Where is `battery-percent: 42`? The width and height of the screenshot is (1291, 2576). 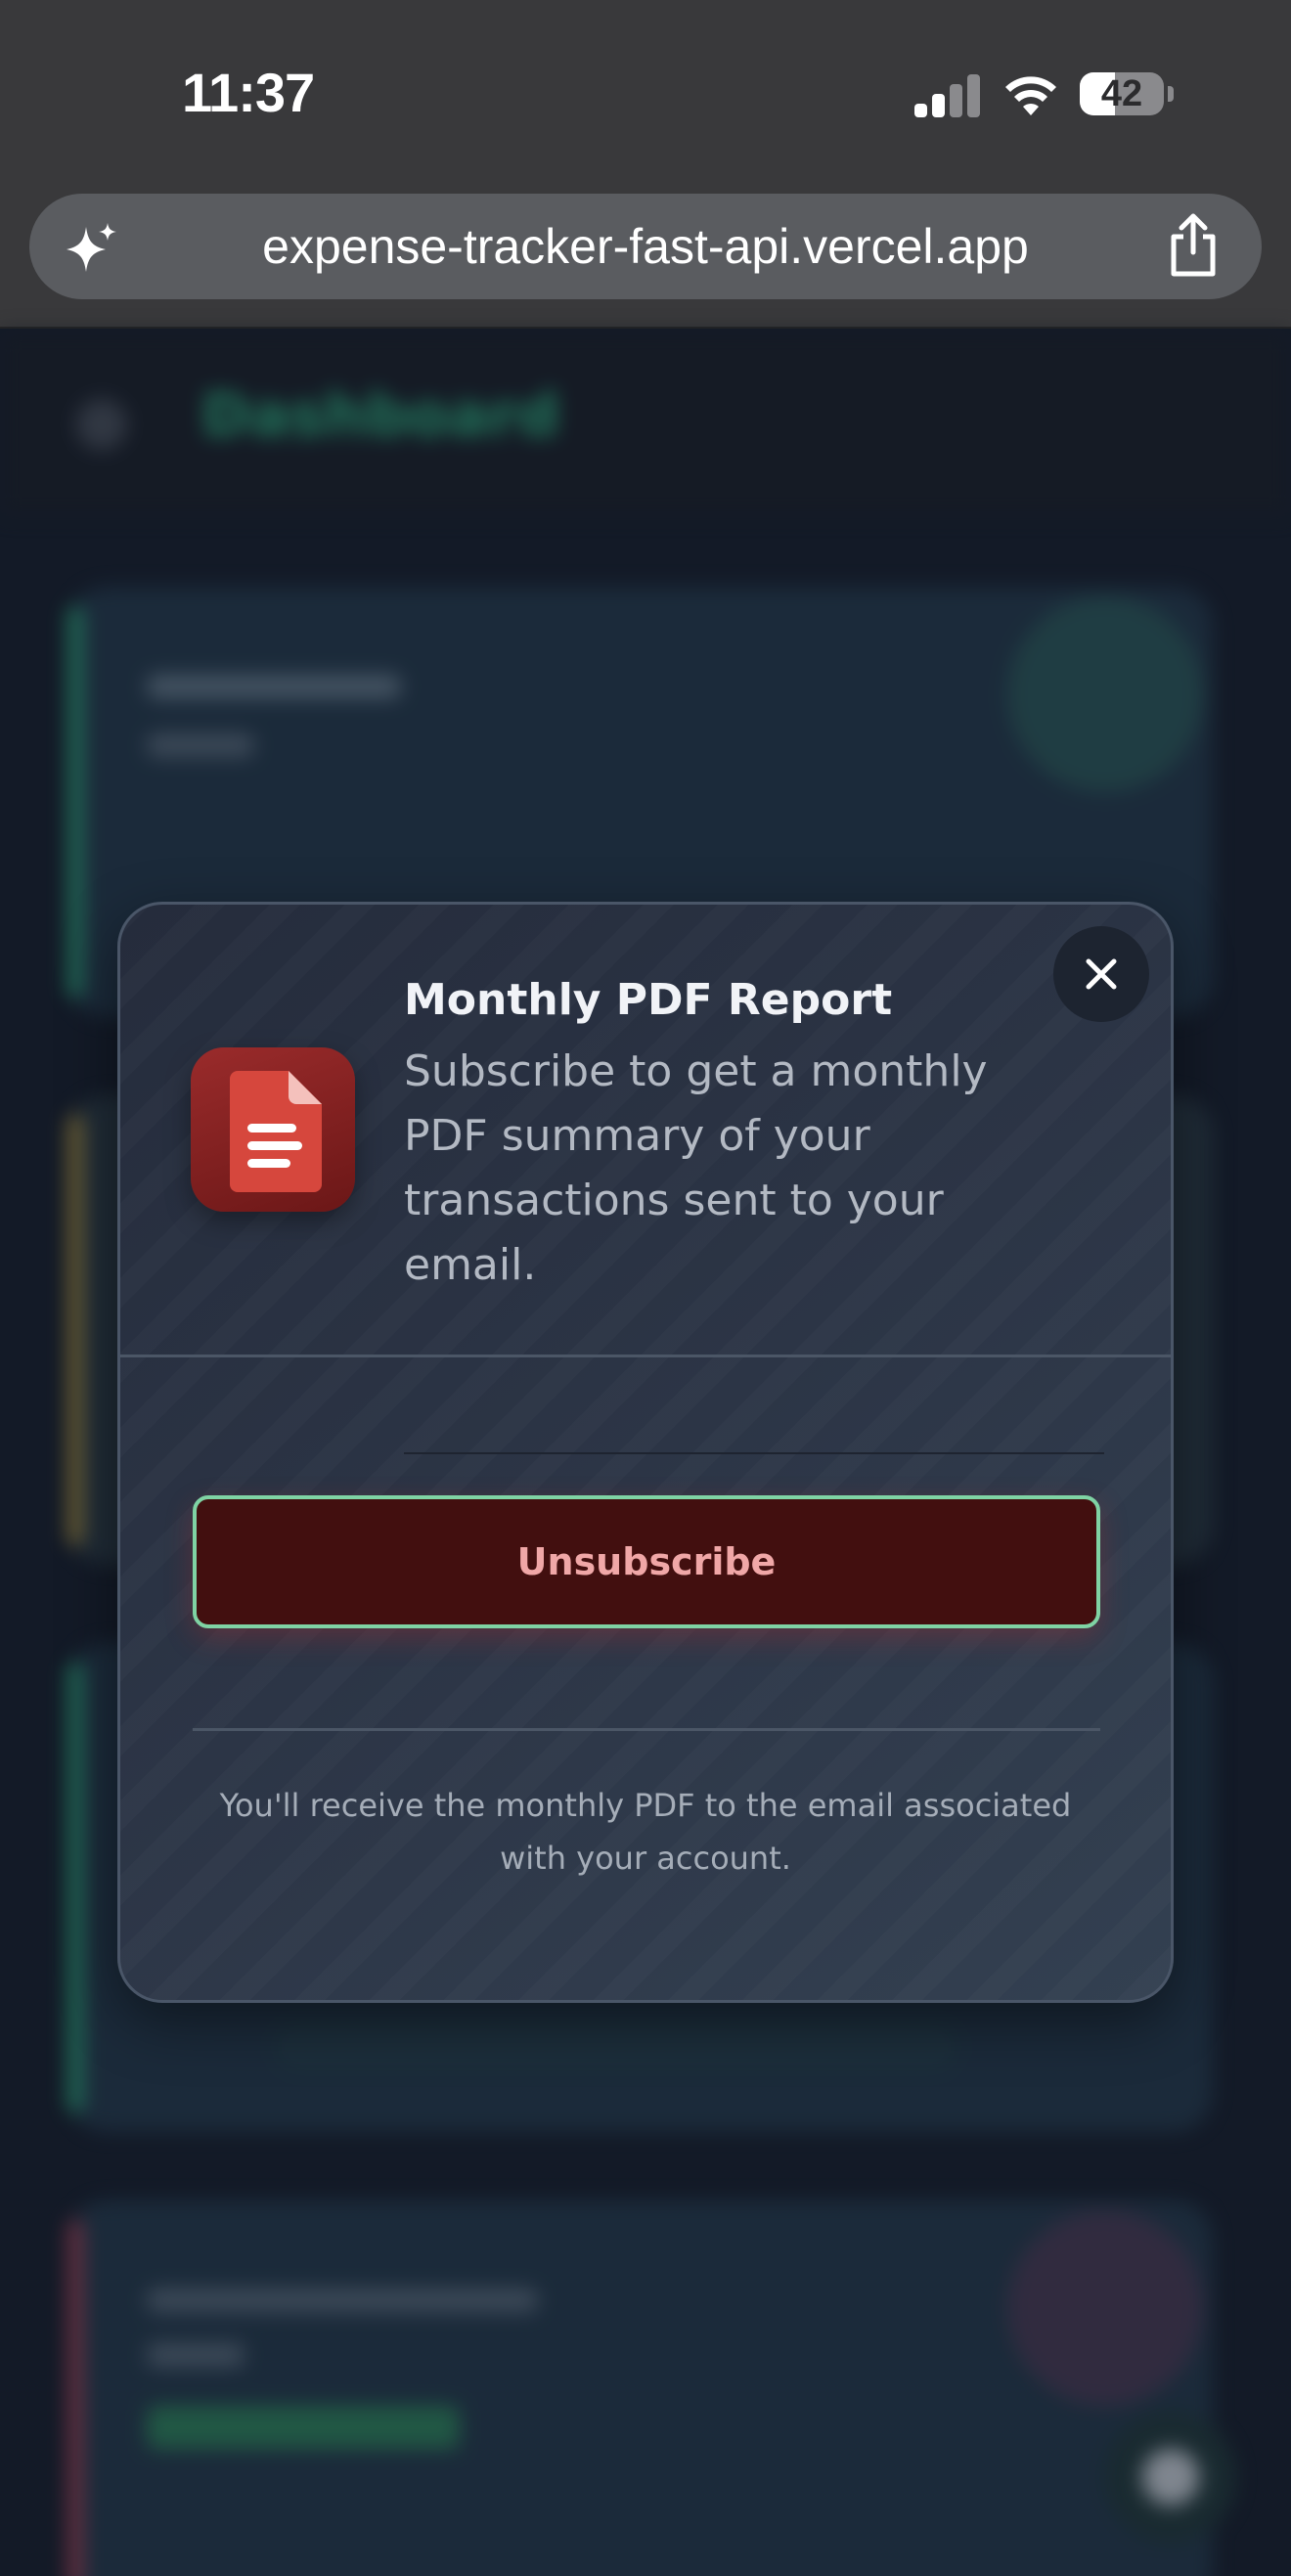
battery-percent: 42 is located at coordinates (1121, 93).